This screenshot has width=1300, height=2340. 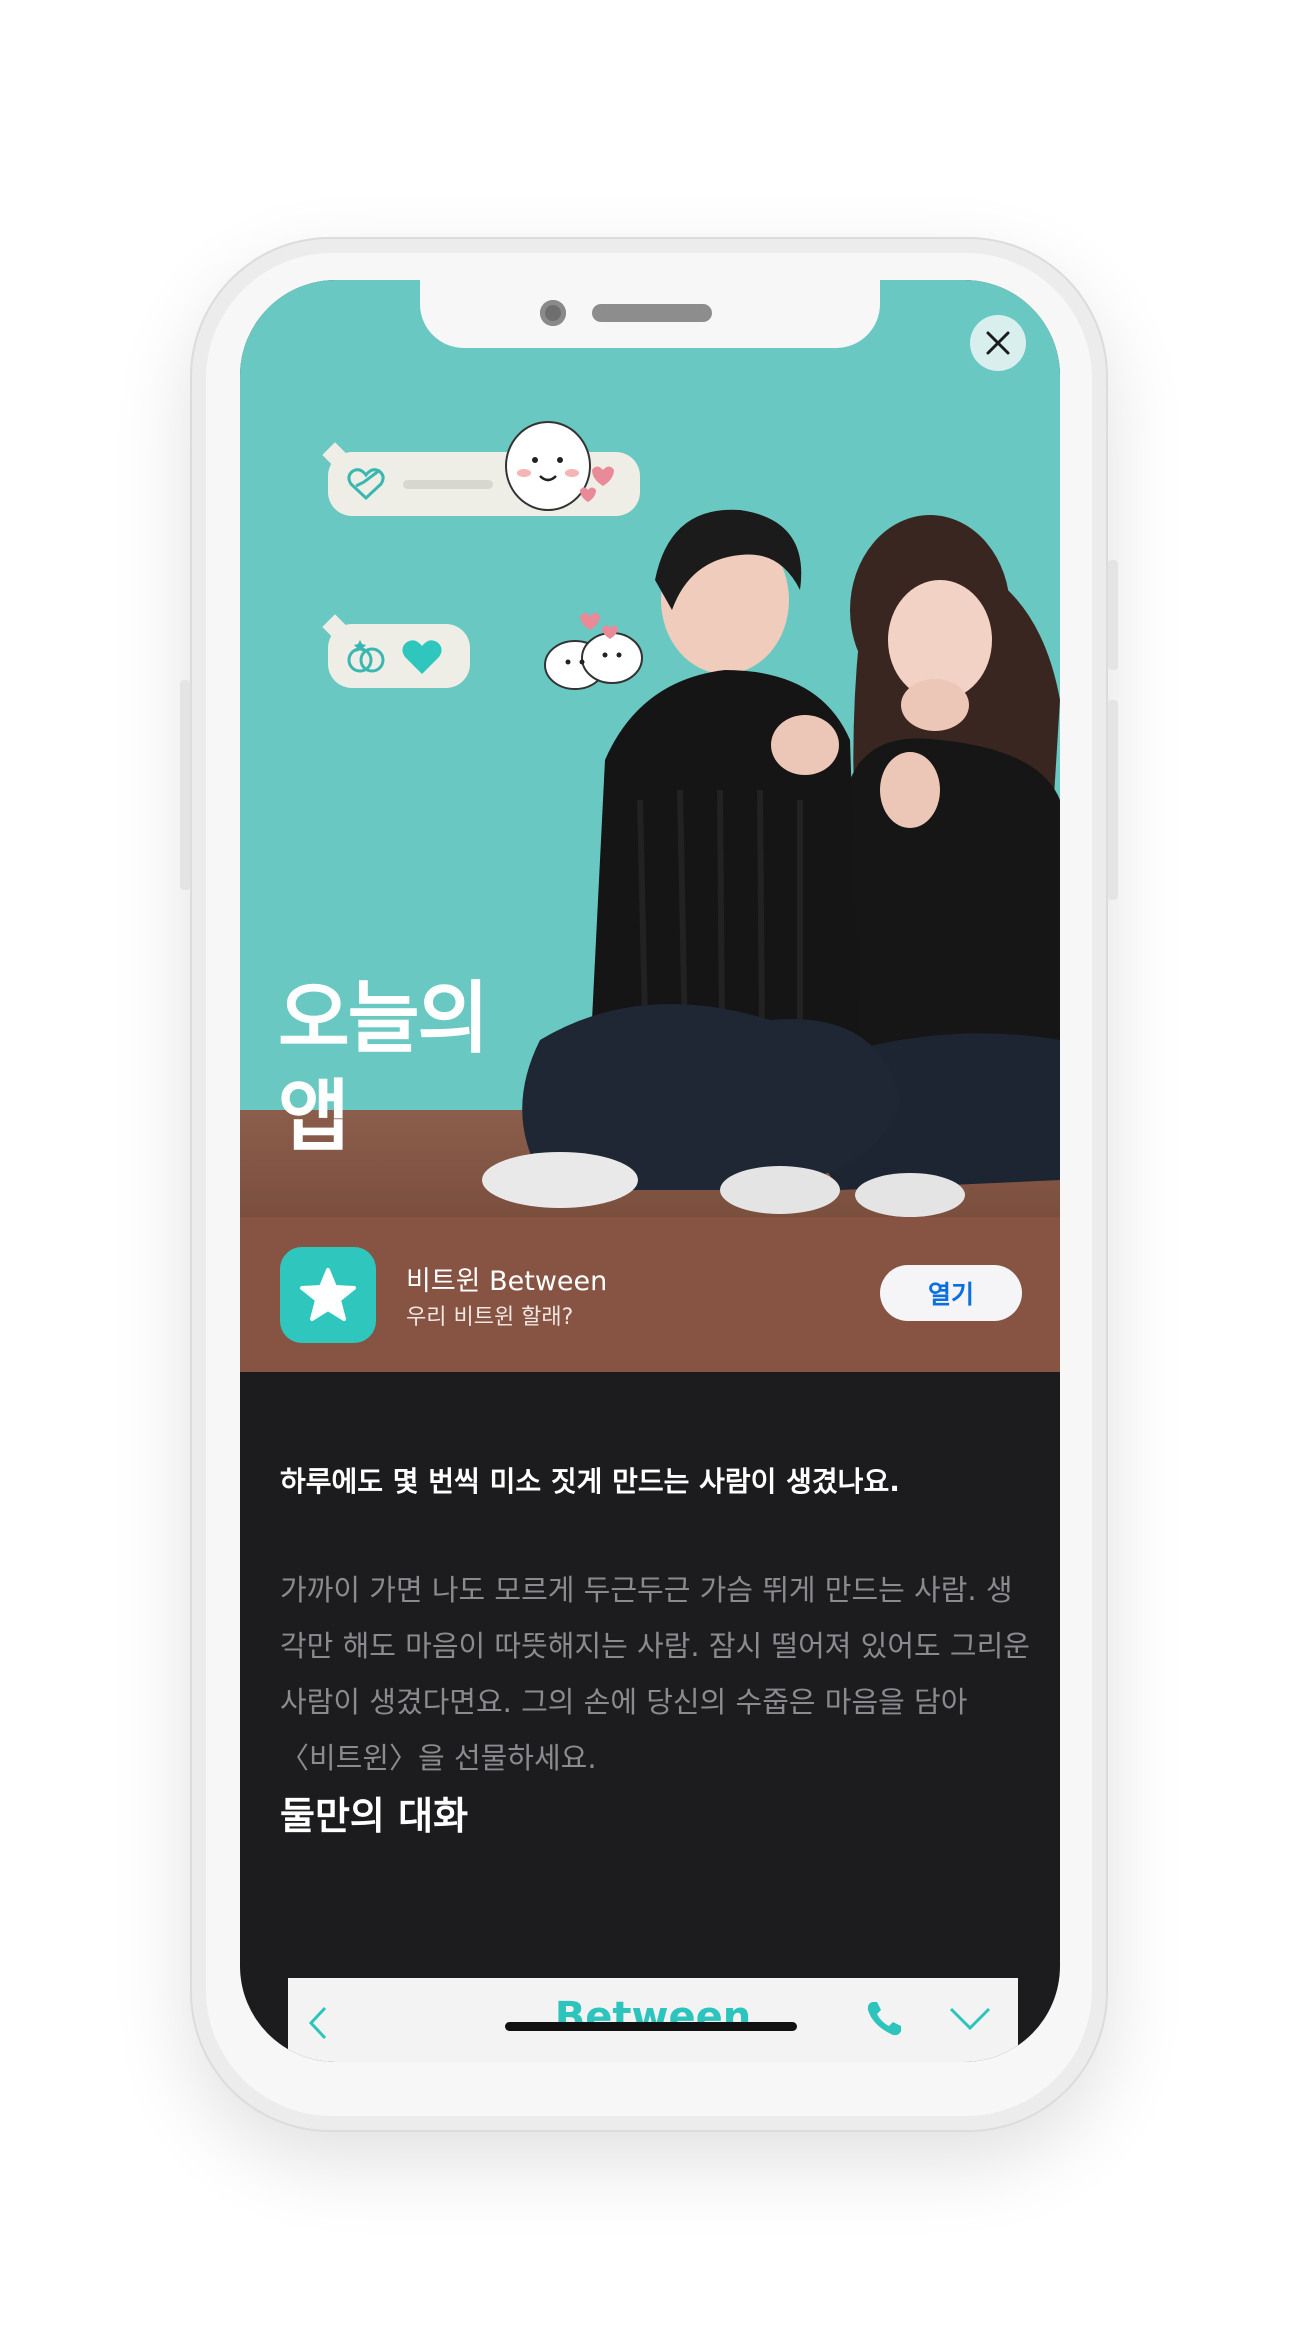 What do you see at coordinates (653, 2017) in the screenshot?
I see `chat-title: Between` at bounding box center [653, 2017].